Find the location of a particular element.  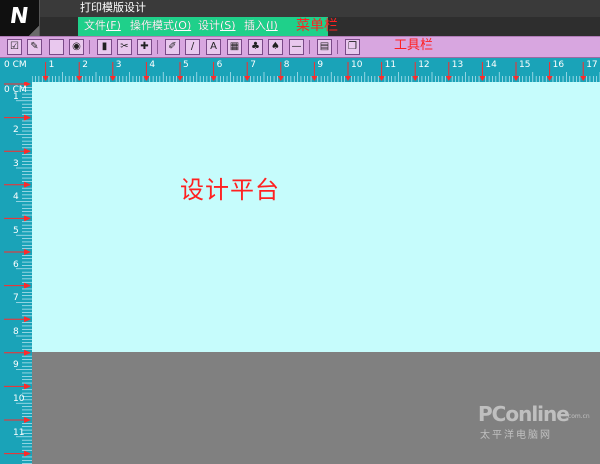

ruler-top-number: 11 is located at coordinates (390, 65).